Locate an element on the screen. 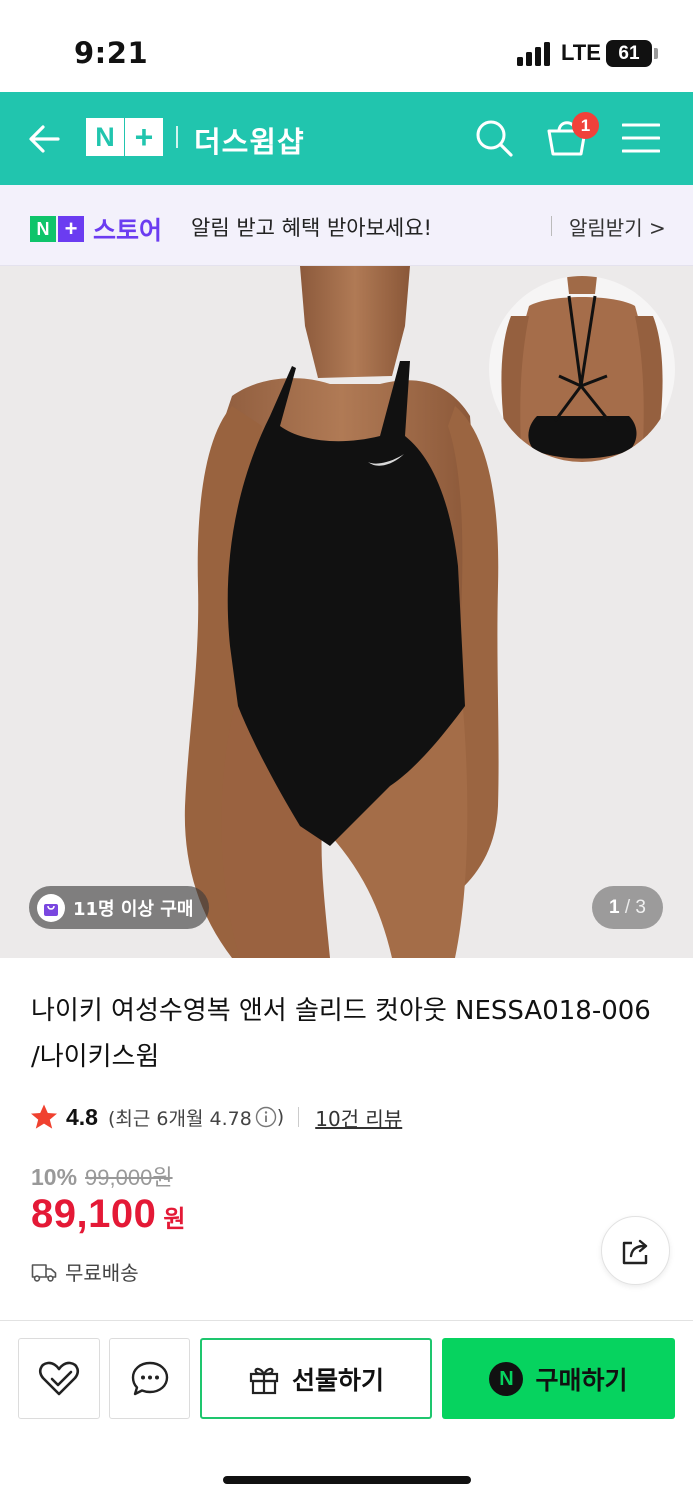 This screenshot has height=1500, width=693. info-icon is located at coordinates (266, 1117).